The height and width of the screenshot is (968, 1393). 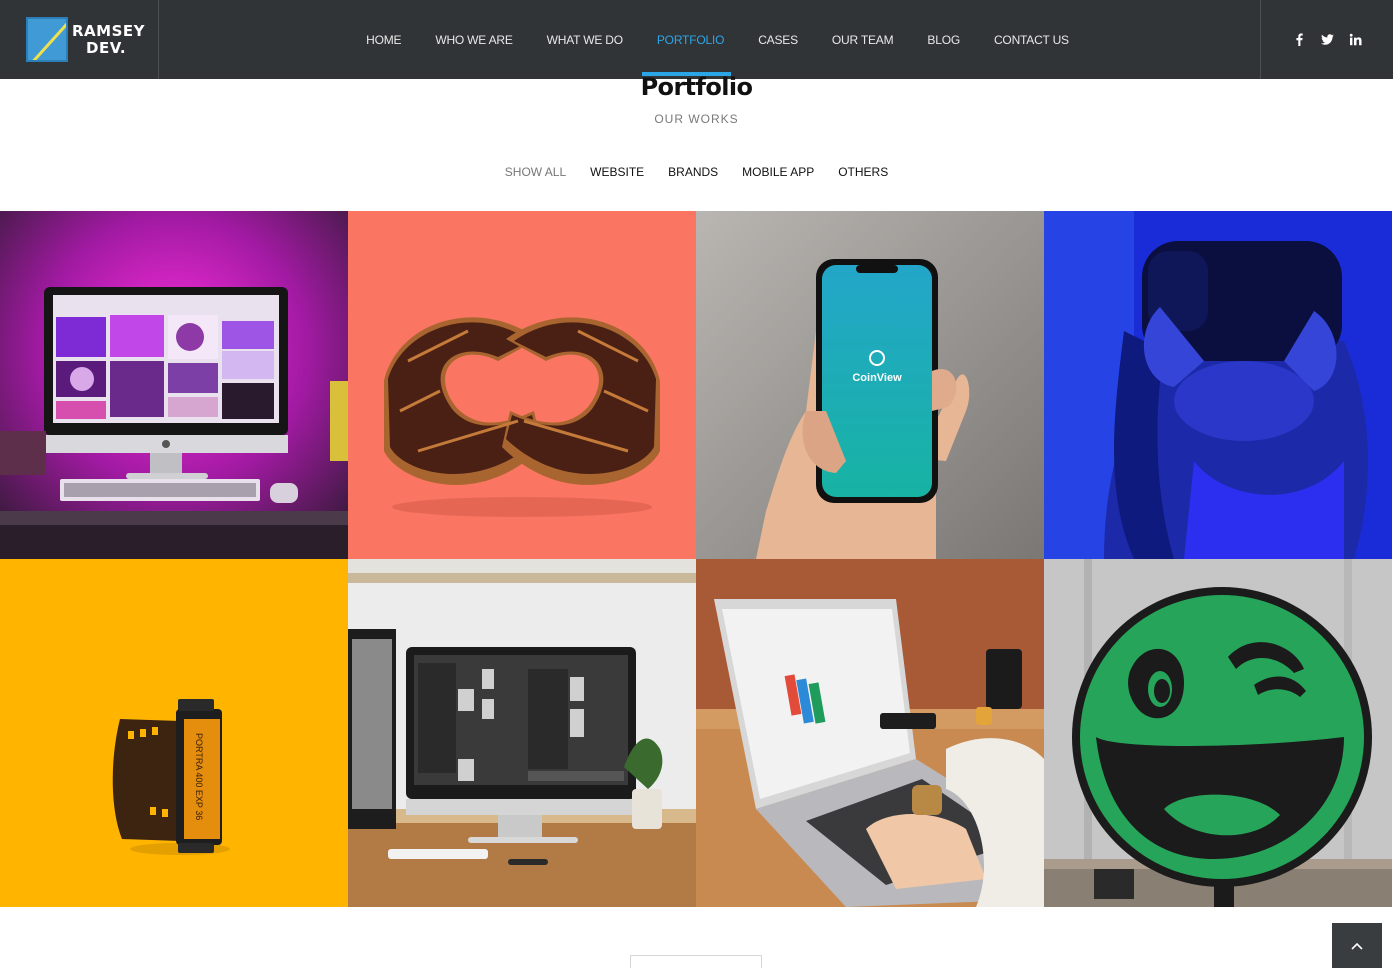 I want to click on portfolio-item-film: PORTRA 400 EXP 36, so click(x=174, y=733).